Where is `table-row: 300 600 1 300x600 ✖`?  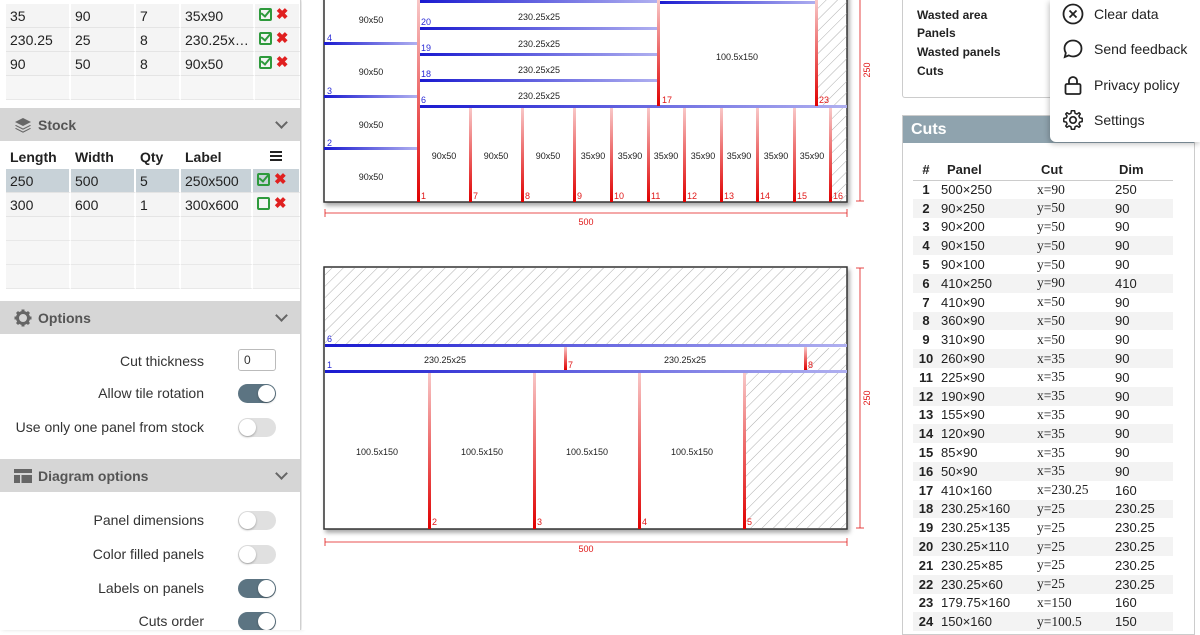
table-row: 300 600 1 300x600 ✖ is located at coordinates (153, 205).